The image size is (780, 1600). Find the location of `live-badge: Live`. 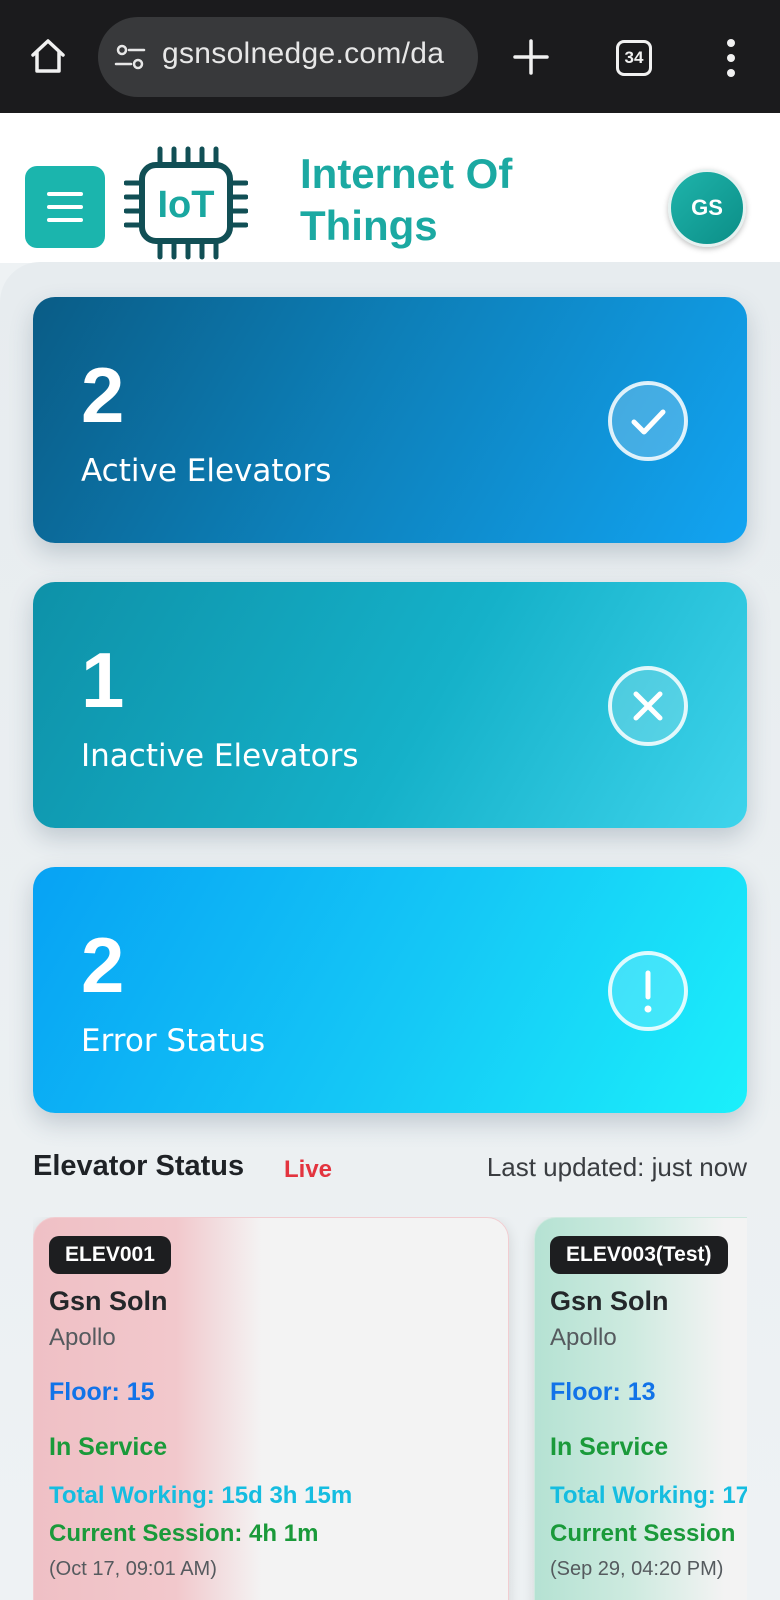

live-badge: Live is located at coordinates (308, 1169).